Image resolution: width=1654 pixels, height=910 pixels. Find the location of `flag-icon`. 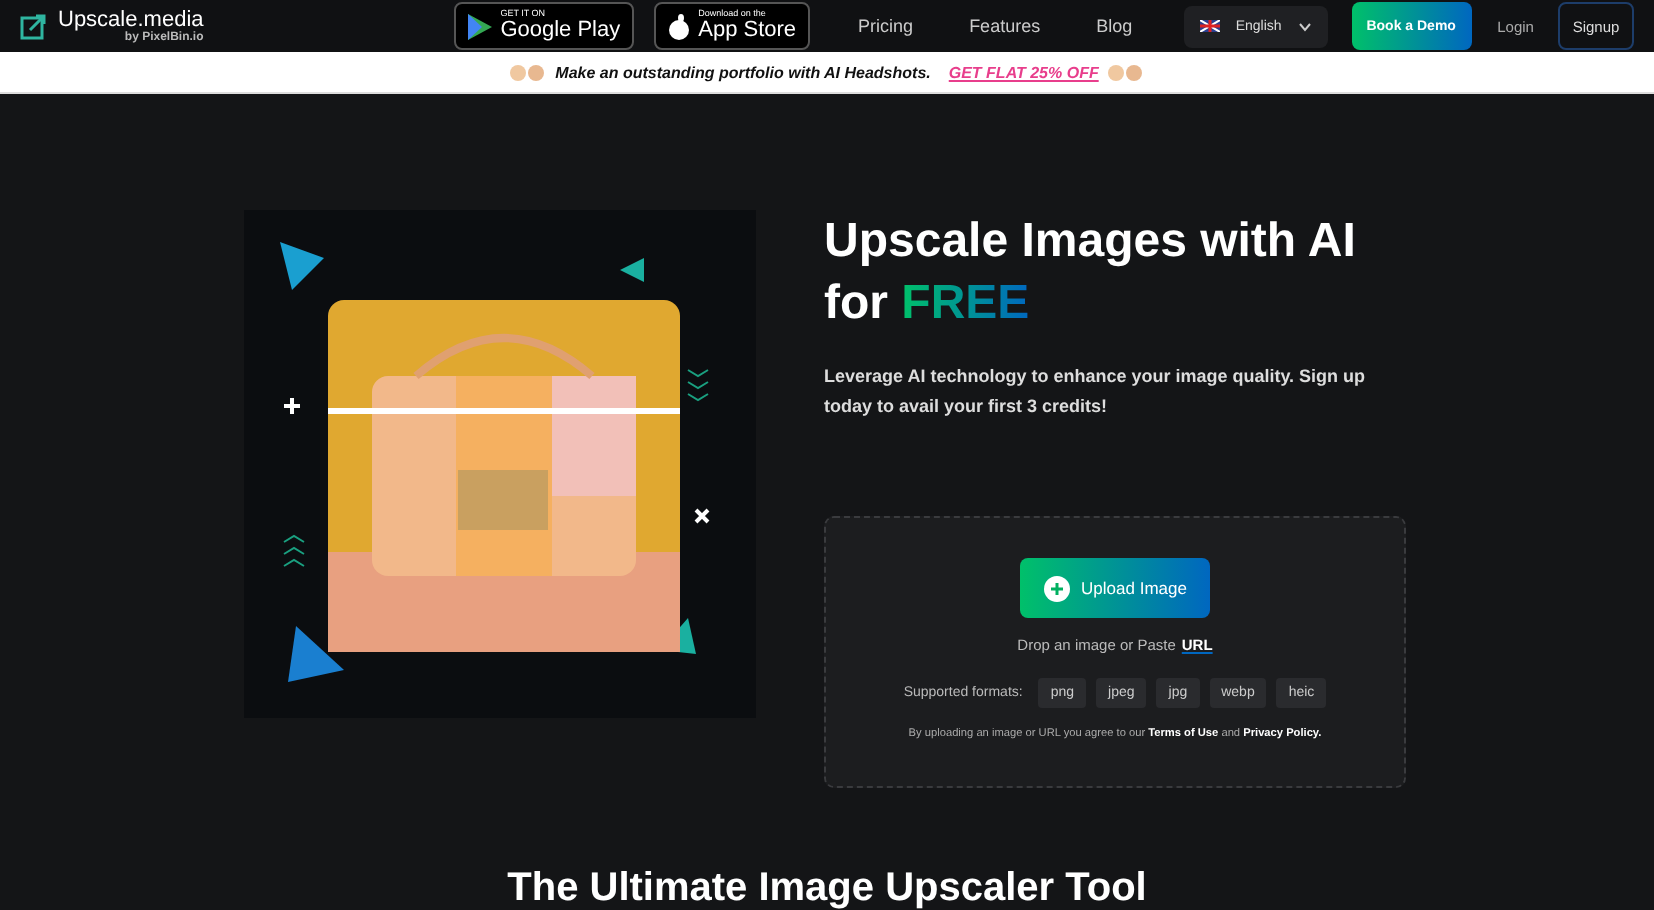

flag-icon is located at coordinates (1210, 26).